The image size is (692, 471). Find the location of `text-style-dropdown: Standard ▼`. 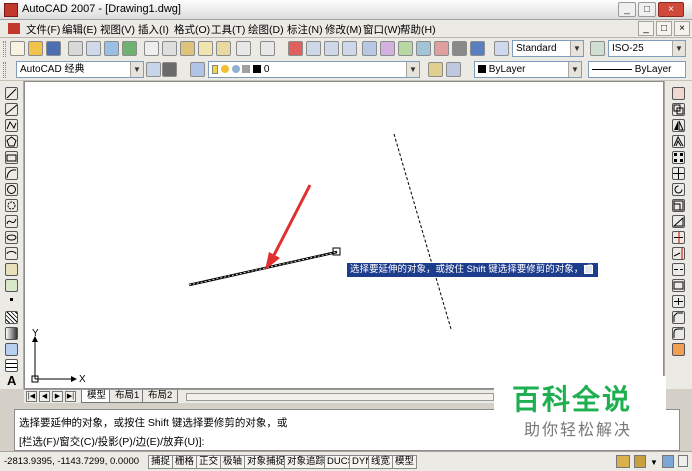

text-style-dropdown: Standard ▼ is located at coordinates (548, 48).